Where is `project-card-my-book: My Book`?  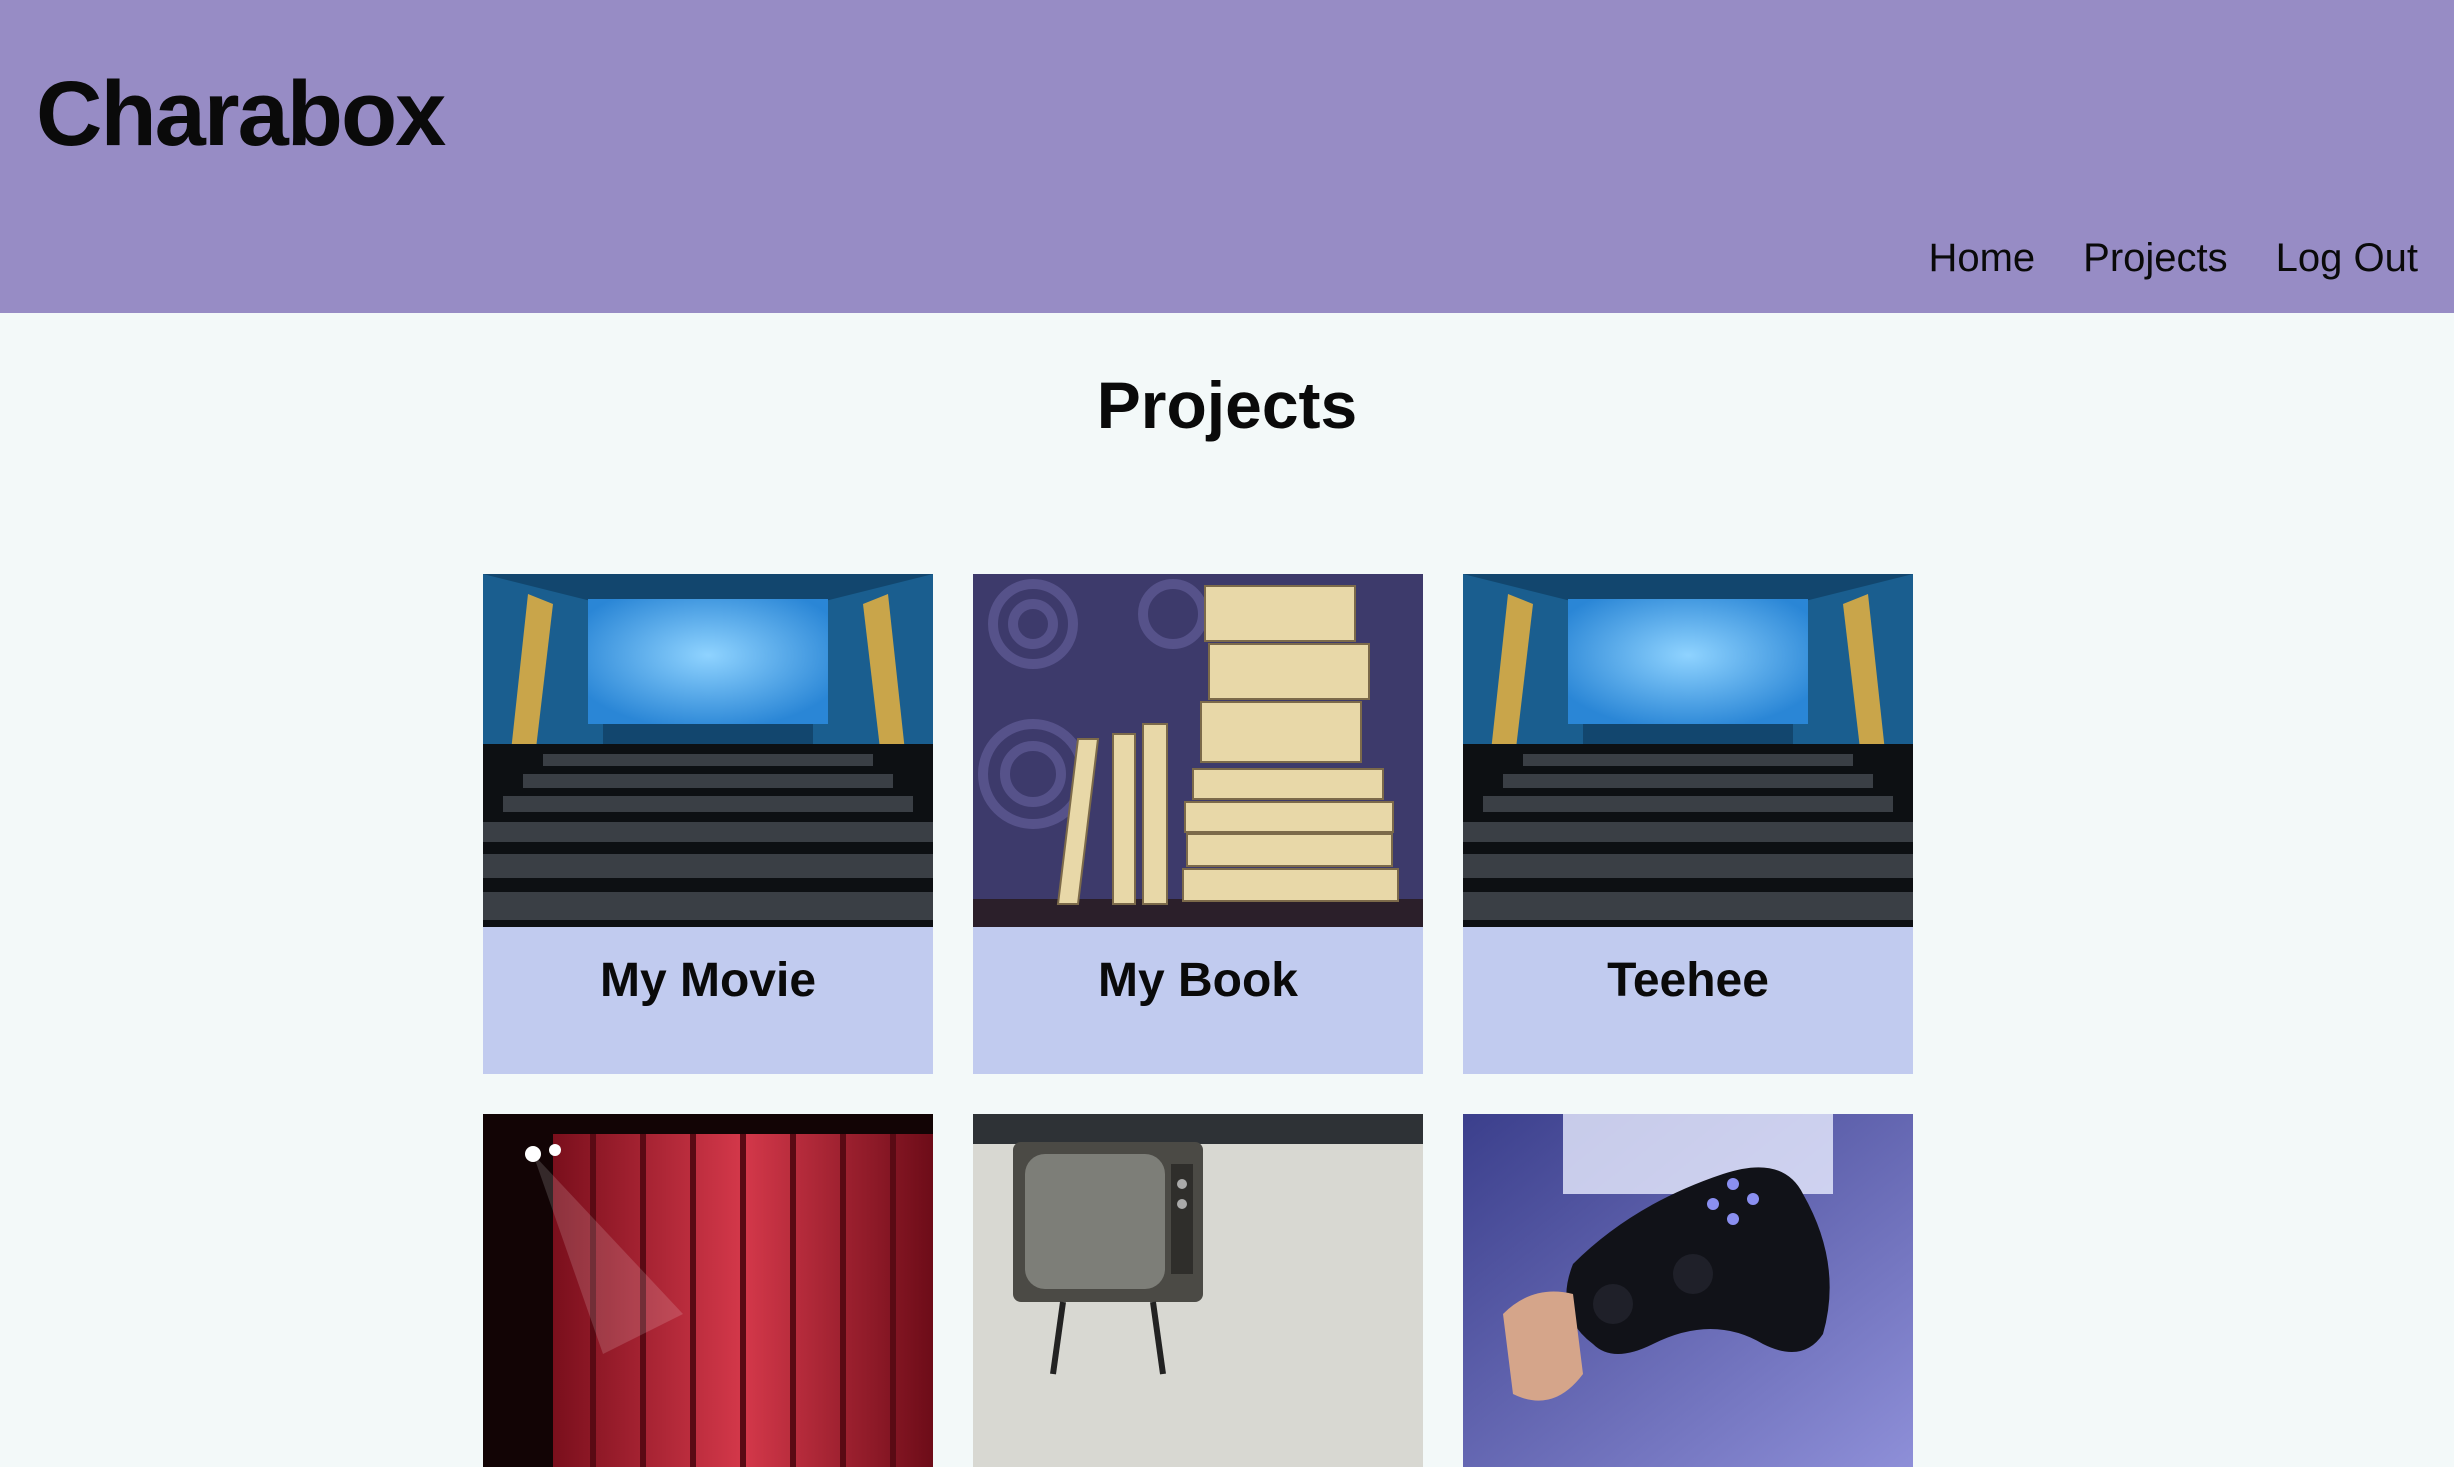
project-card-my-book: My Book is located at coordinates (1198, 824).